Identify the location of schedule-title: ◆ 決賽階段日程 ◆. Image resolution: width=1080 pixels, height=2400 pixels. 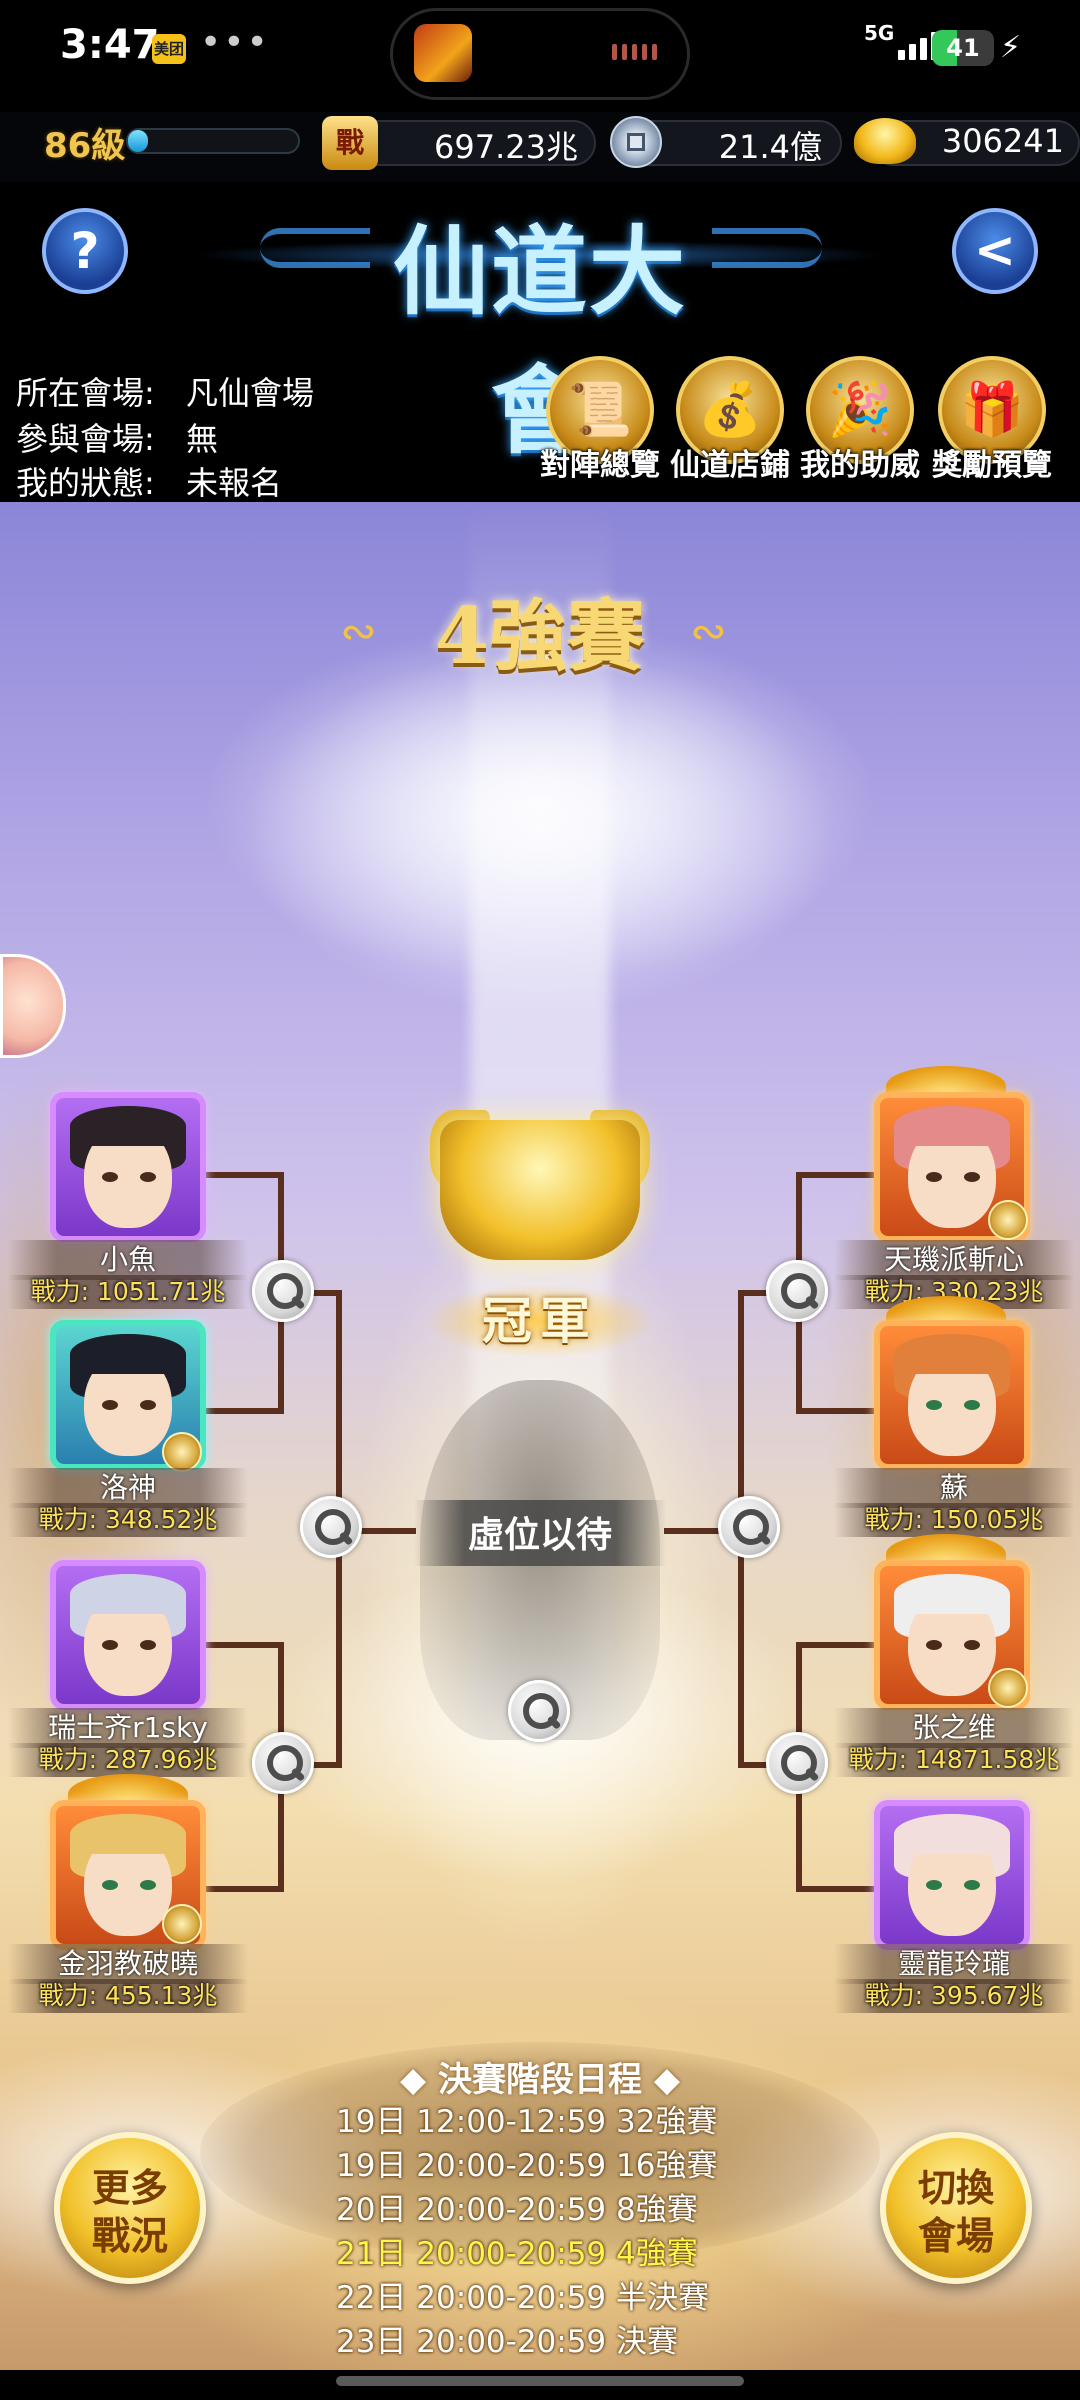
(540, 2080).